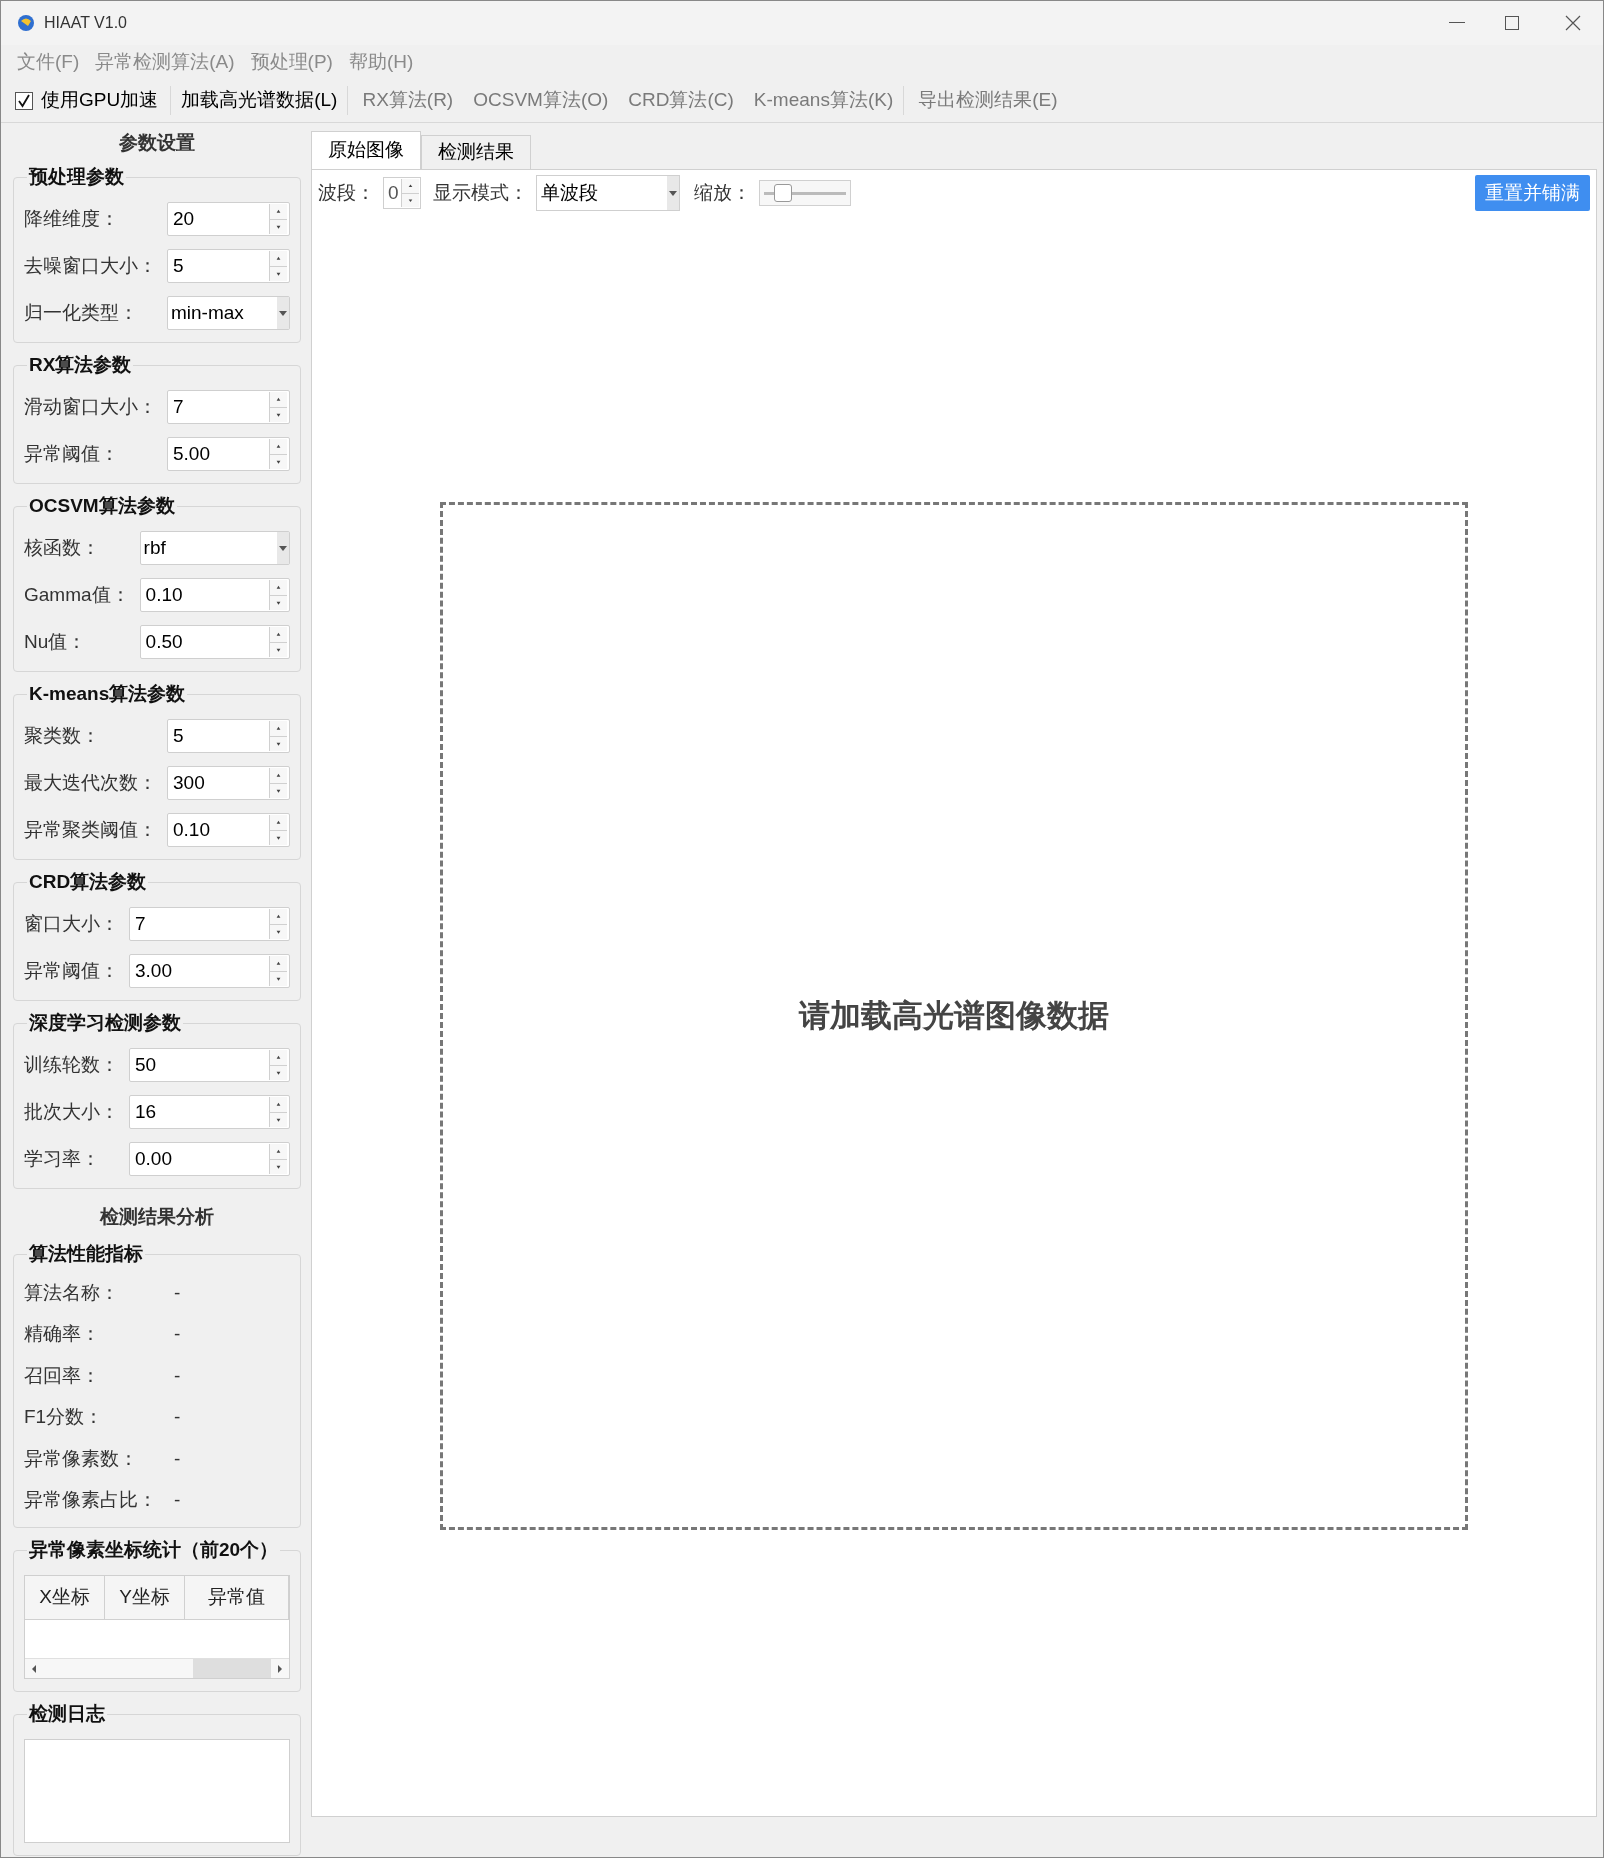 The image size is (1604, 1858). What do you see at coordinates (480, 192) in the screenshot?
I see `mode-label: 显示模式：` at bounding box center [480, 192].